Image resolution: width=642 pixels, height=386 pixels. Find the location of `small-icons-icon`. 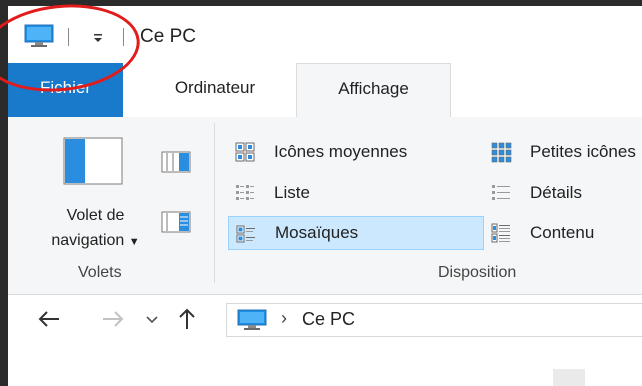

small-icons-icon is located at coordinates (501, 152).